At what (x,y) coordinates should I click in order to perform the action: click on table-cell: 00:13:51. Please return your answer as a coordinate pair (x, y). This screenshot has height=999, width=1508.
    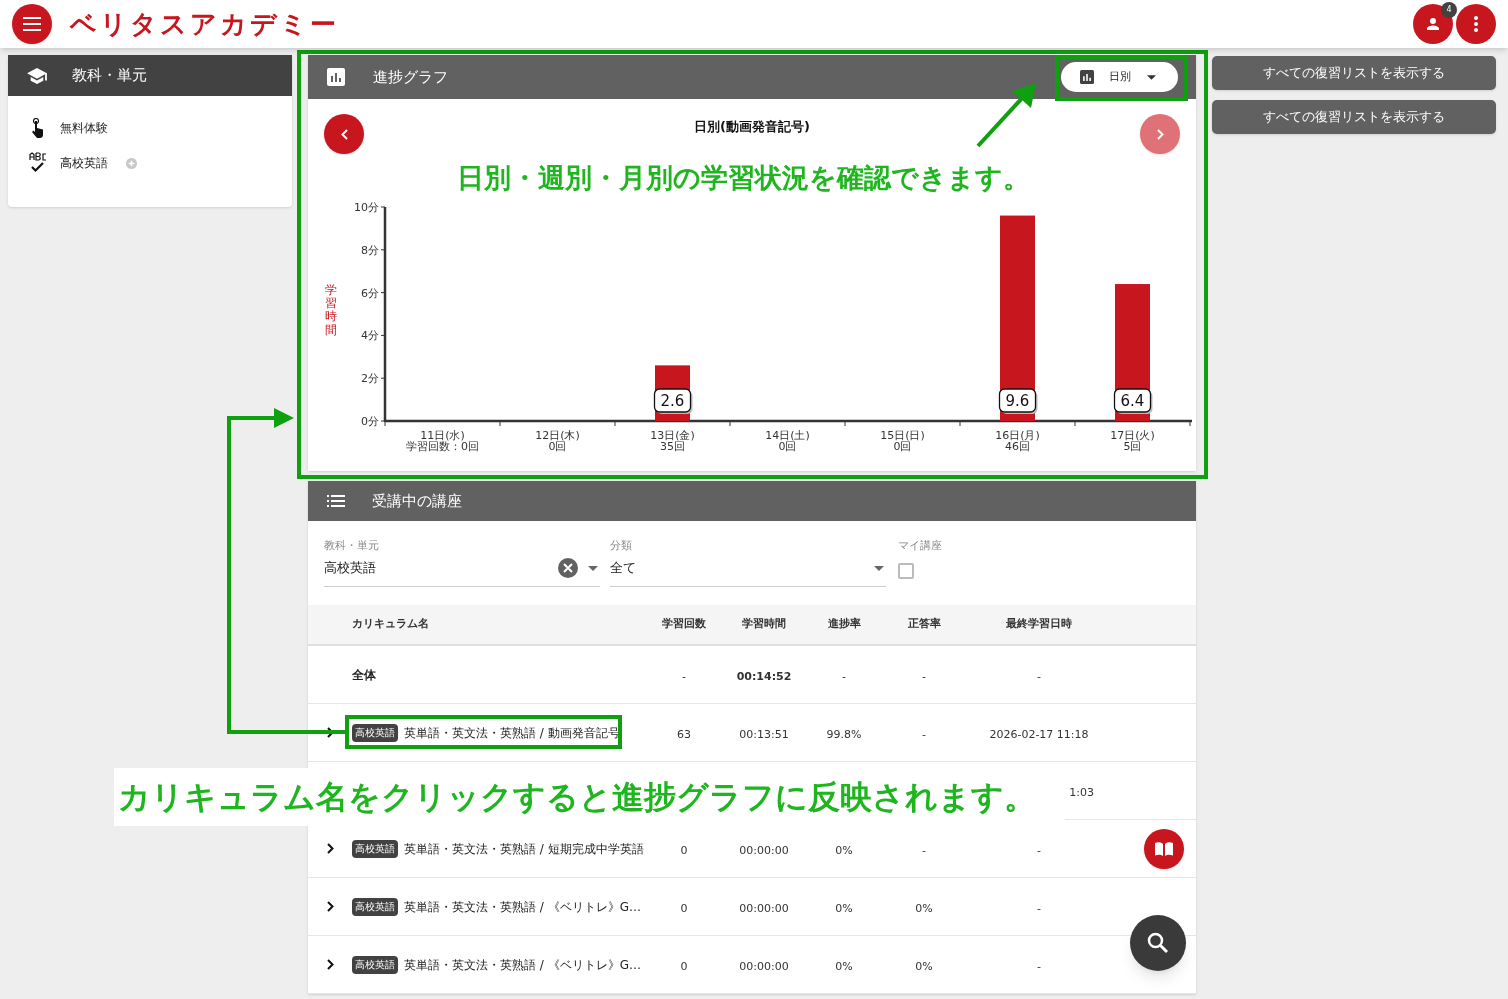
    Looking at the image, I should click on (764, 734).